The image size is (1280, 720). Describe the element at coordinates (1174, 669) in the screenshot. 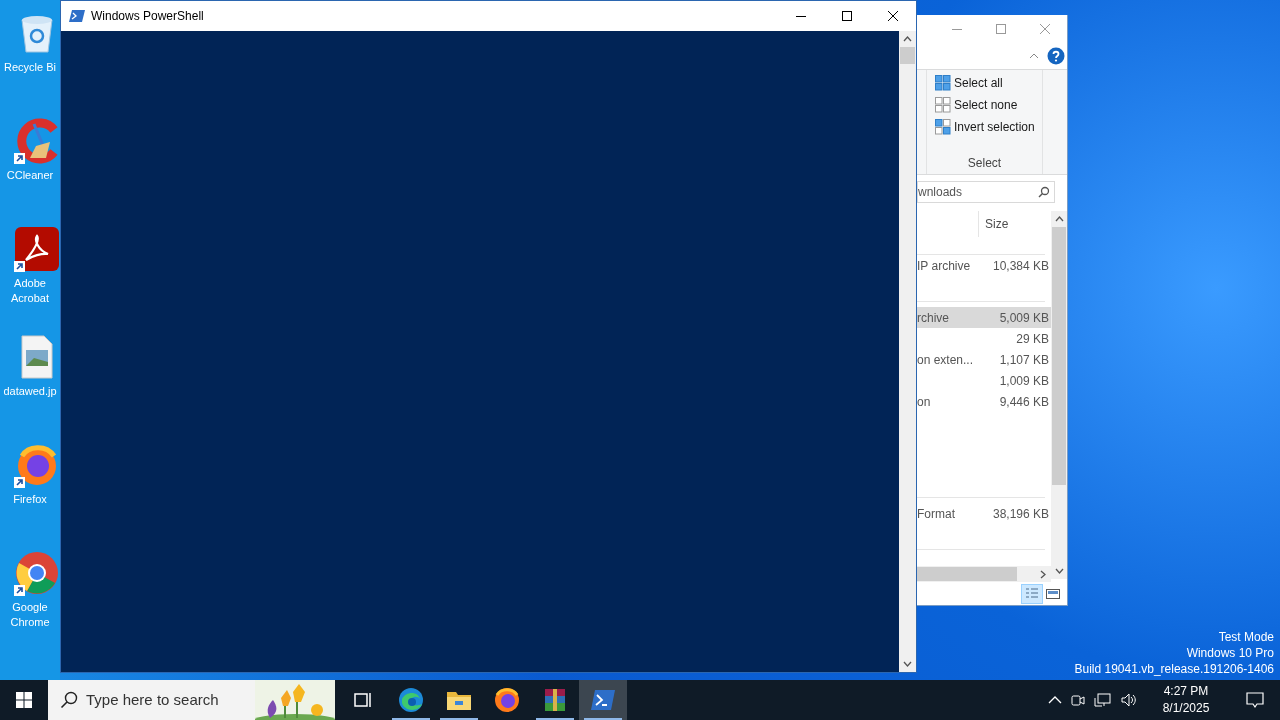

I see `system-info-text: Build 19041.vb_release.191206-1406` at that location.